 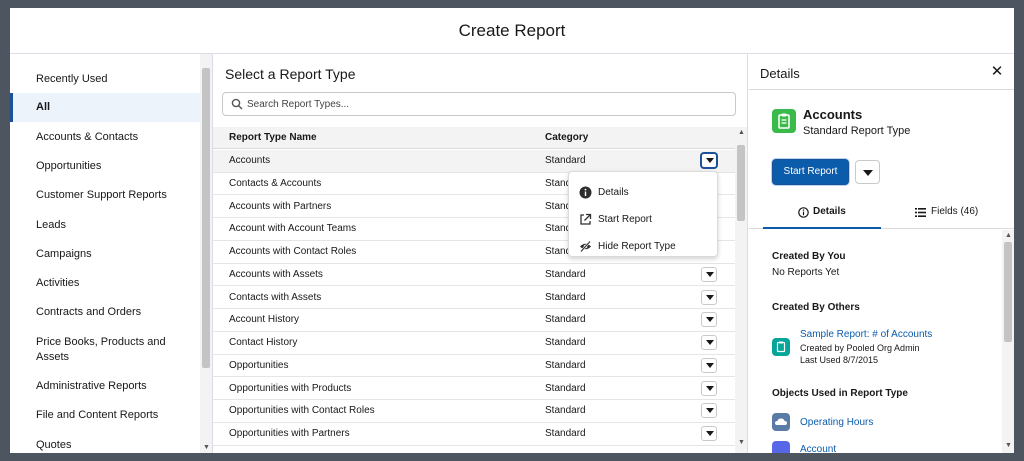 I want to click on sidebar-item-recently-used: Recently Used, so click(x=105, y=79).